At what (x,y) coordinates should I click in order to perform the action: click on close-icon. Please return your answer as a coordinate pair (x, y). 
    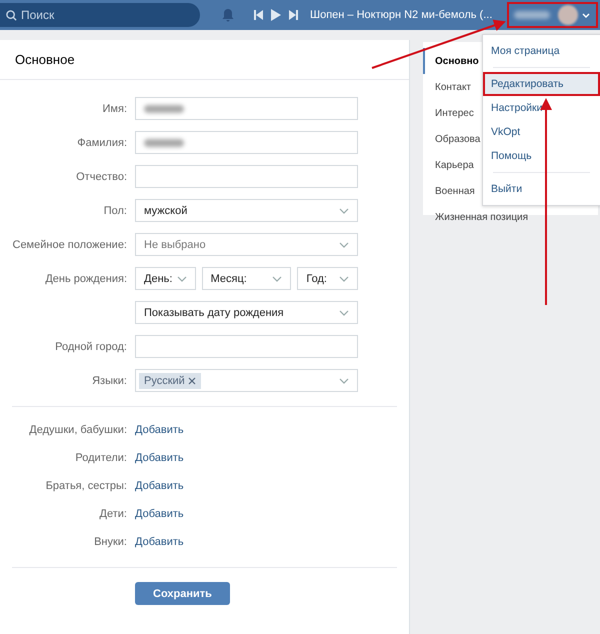
    Looking at the image, I should click on (192, 380).